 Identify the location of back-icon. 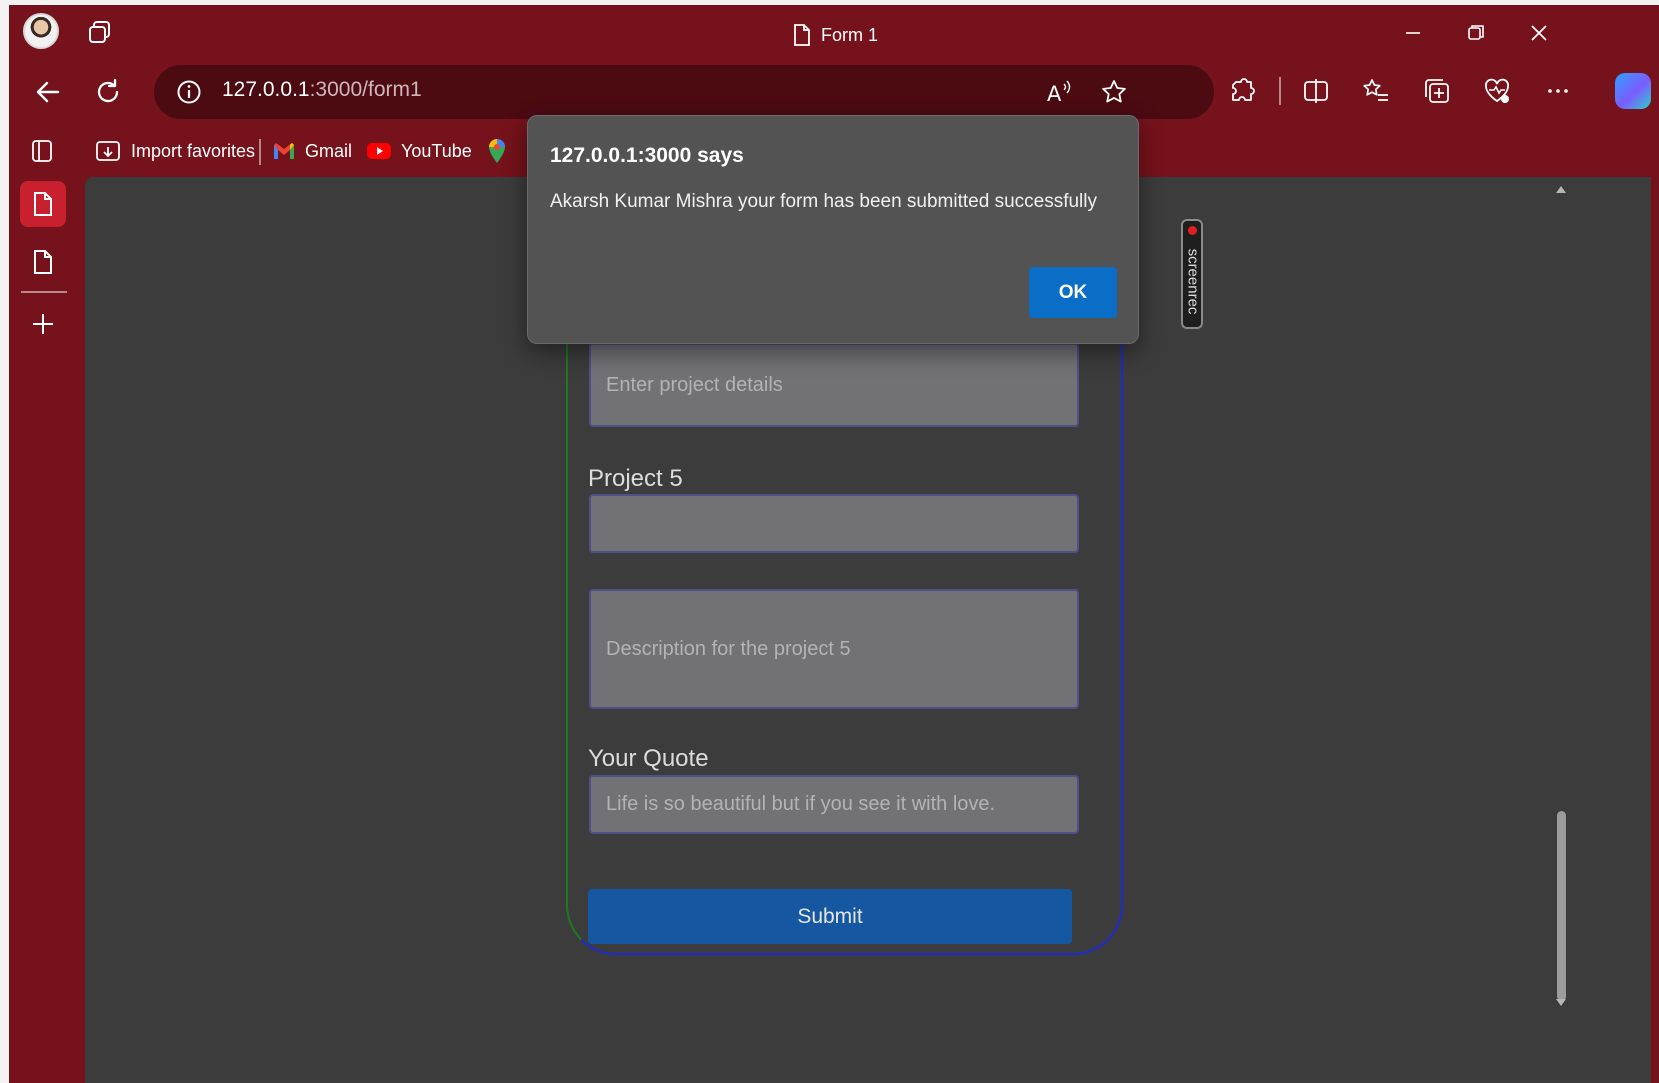
(48, 92).